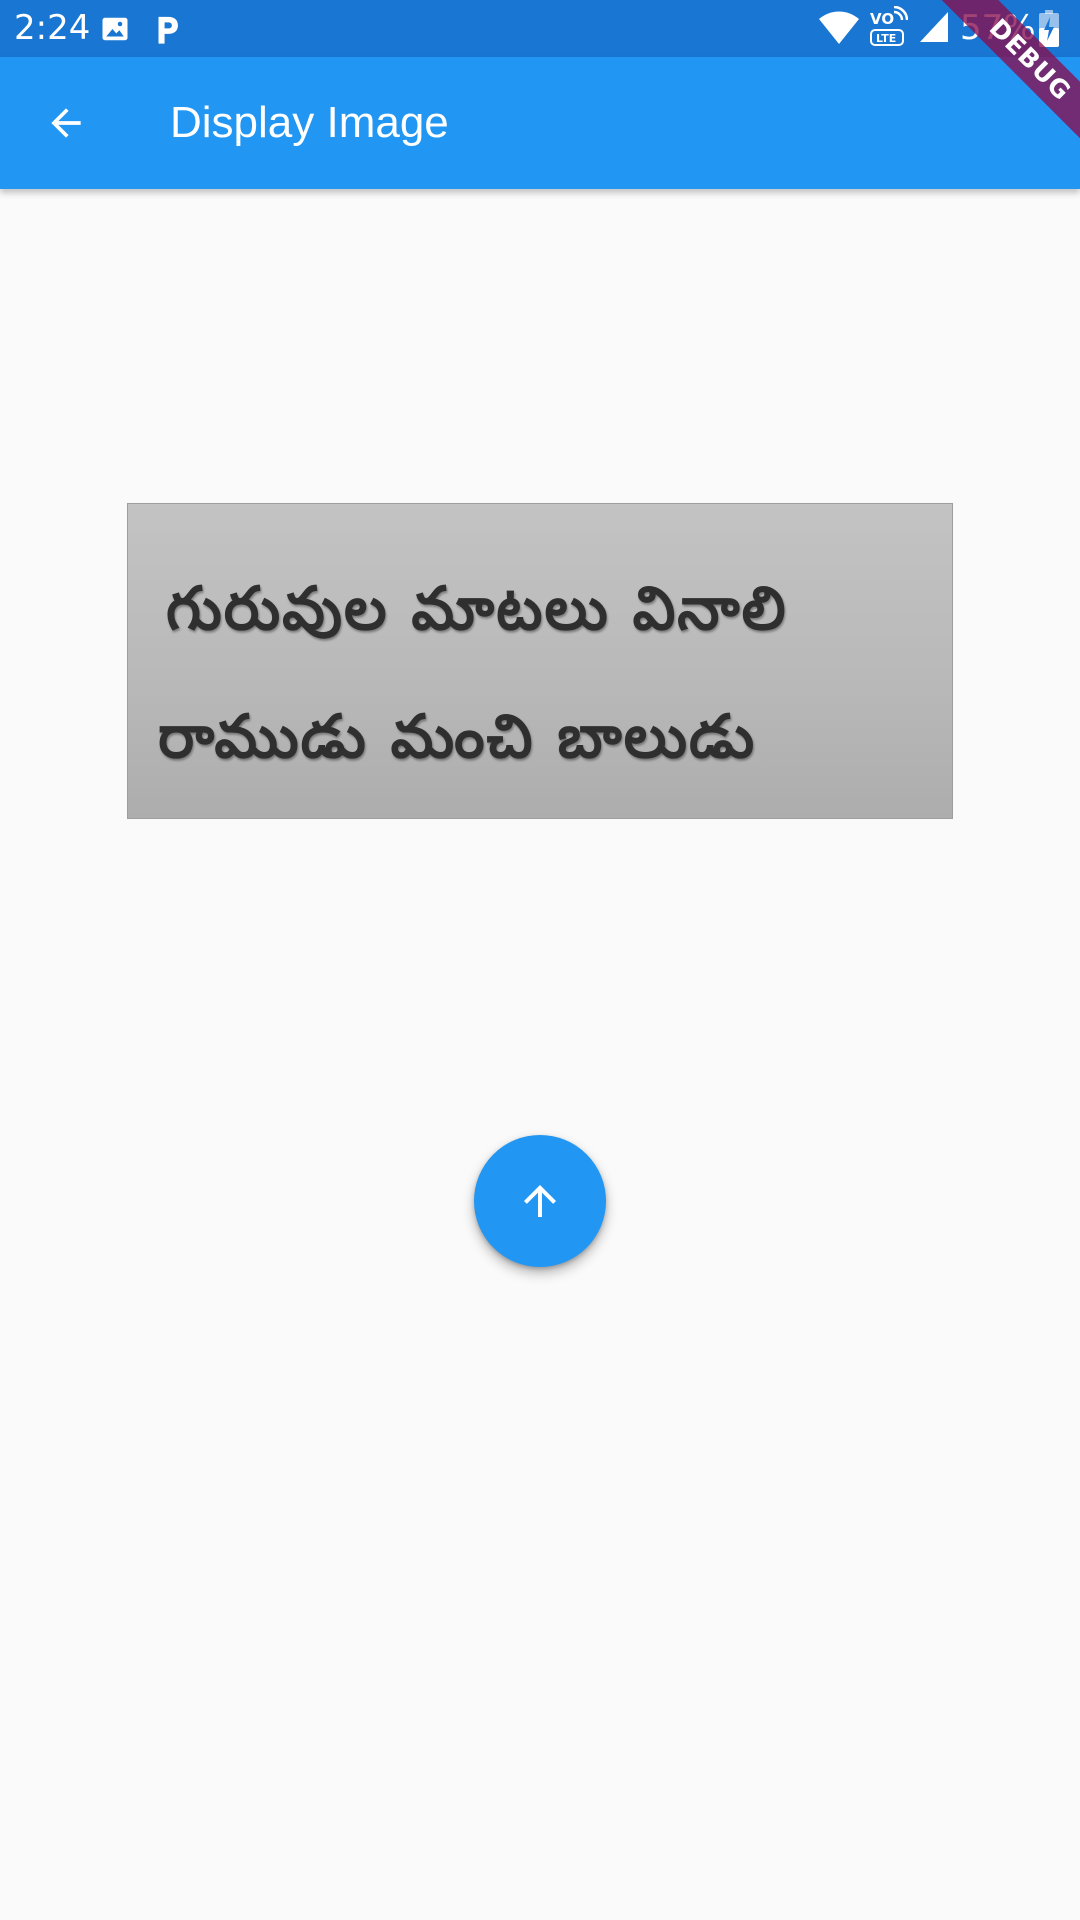 The height and width of the screenshot is (1920, 1080). I want to click on p-app-icon, so click(168, 30).